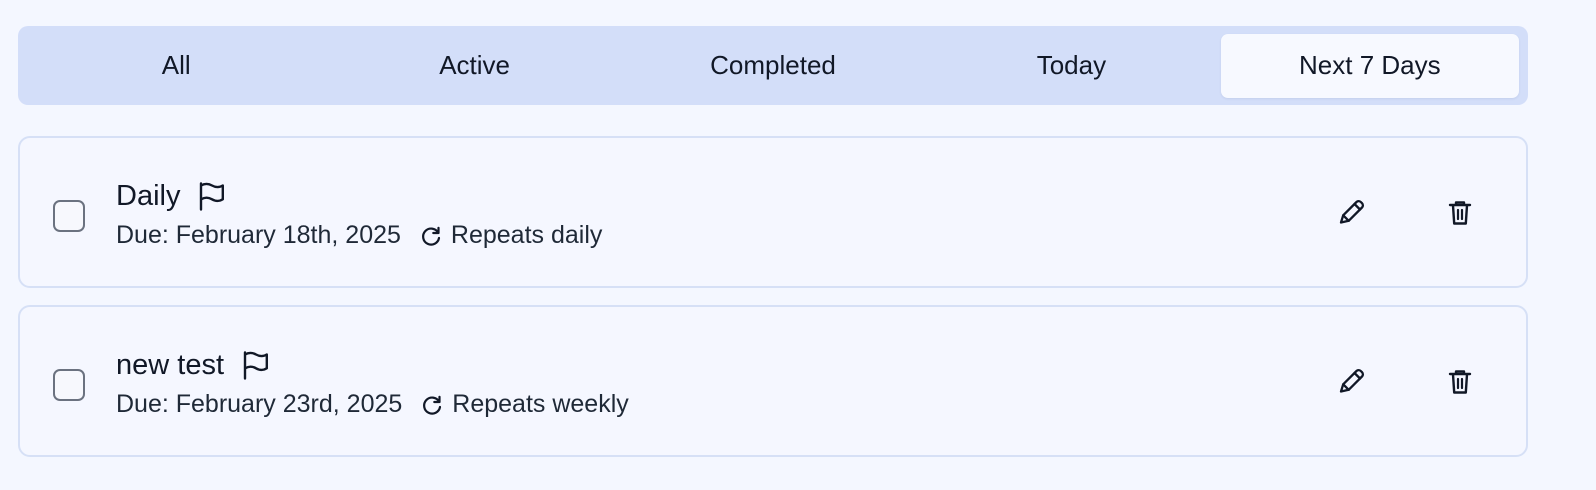  I want to click on task-meta: Due: February 18th, 2025 Repeats daily, so click(359, 235).